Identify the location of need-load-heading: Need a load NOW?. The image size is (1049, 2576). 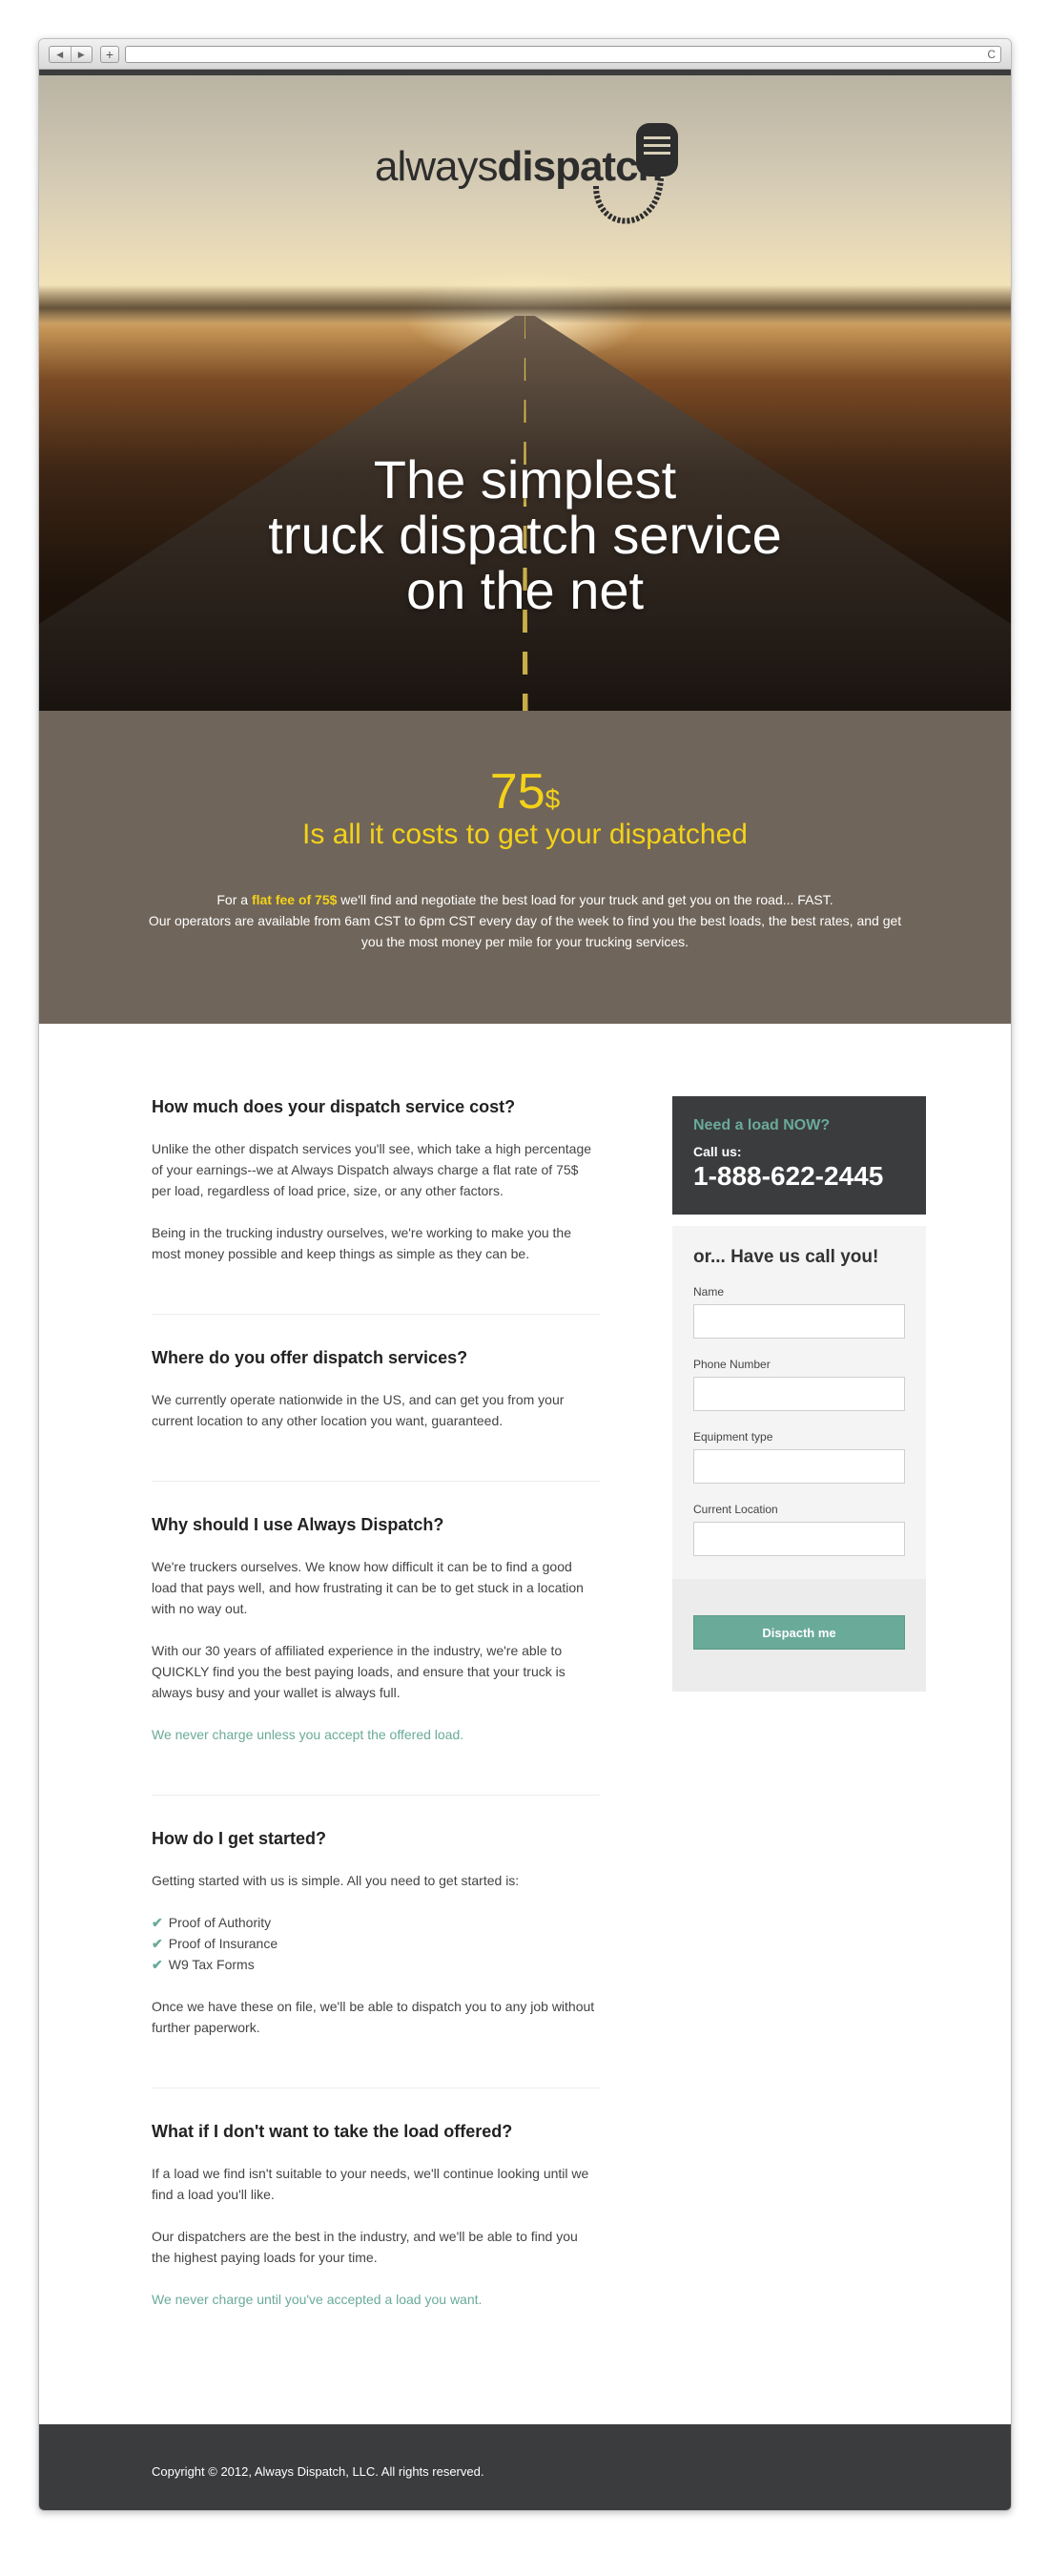
(762, 1125).